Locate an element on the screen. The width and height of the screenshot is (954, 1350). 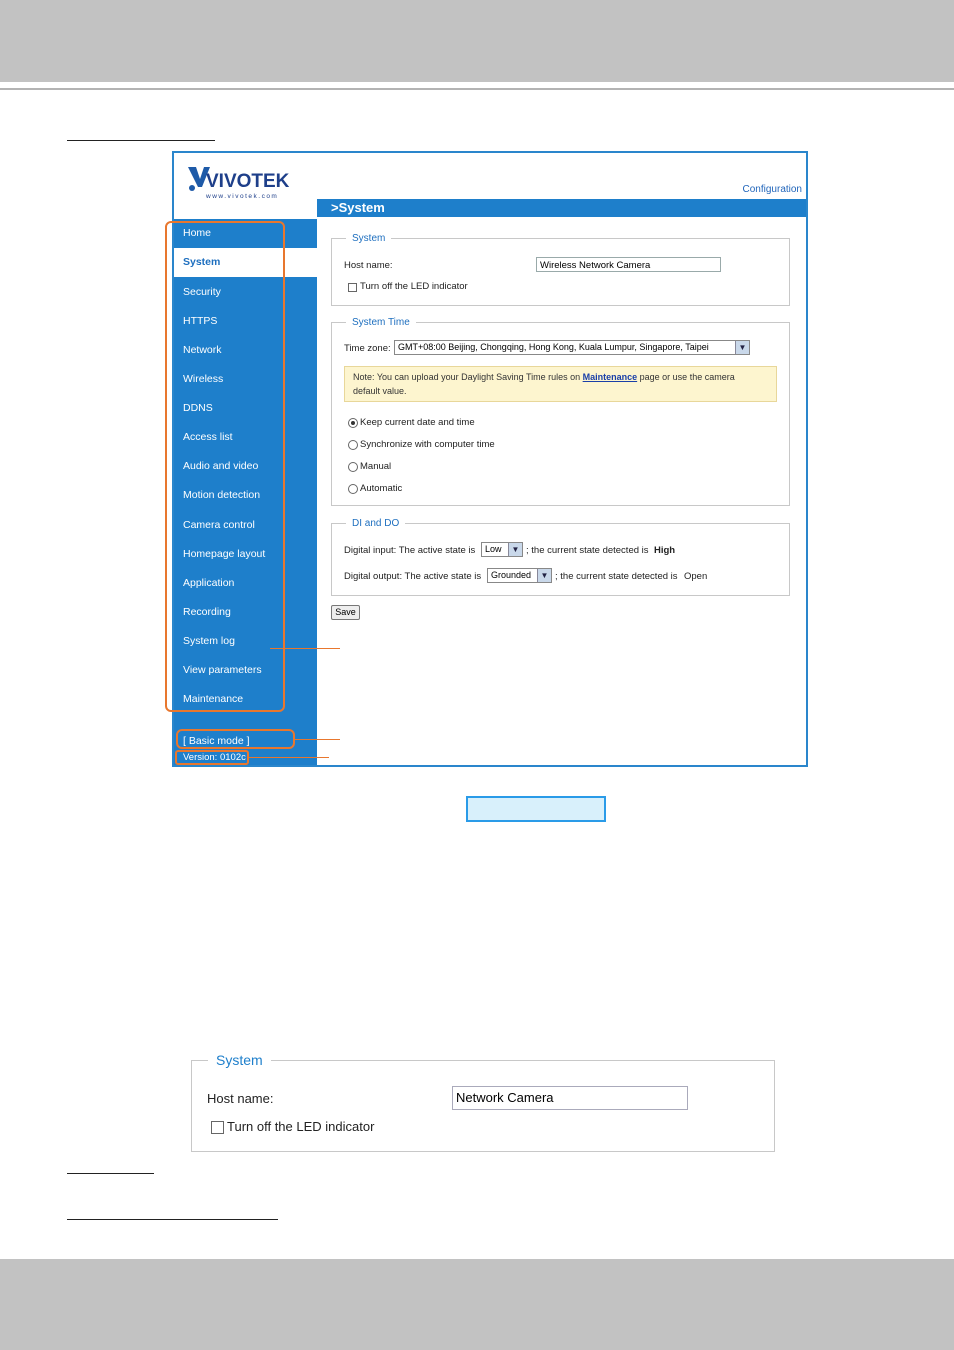
system-time-legend: System Time is located at coordinates (381, 322).